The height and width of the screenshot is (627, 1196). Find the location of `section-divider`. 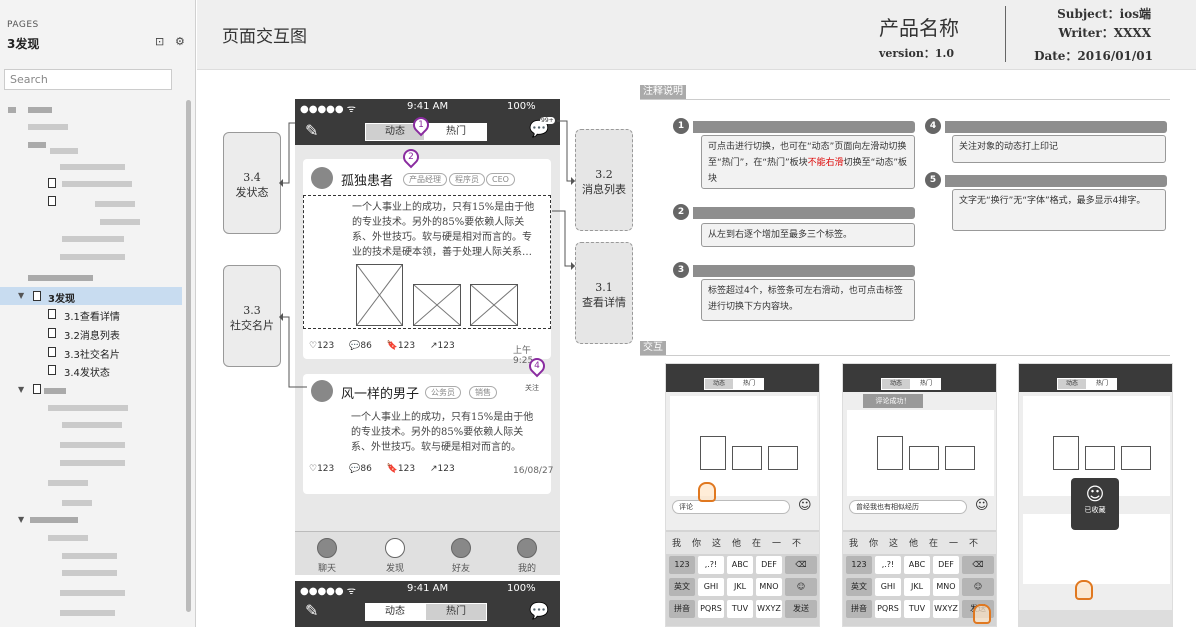

section-divider is located at coordinates (905, 99).